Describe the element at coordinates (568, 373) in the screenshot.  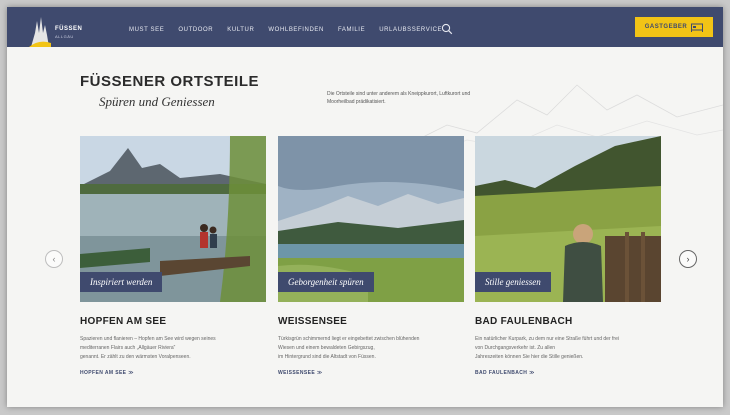
I see `card-link: BAD FAULENBACH ≫` at that location.